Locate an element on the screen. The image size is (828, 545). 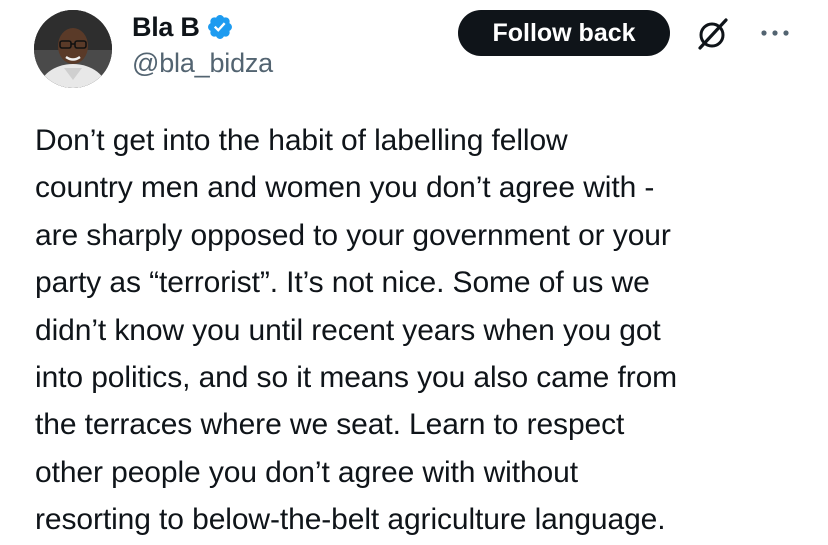
verified-badge-icon is located at coordinates (220, 27).